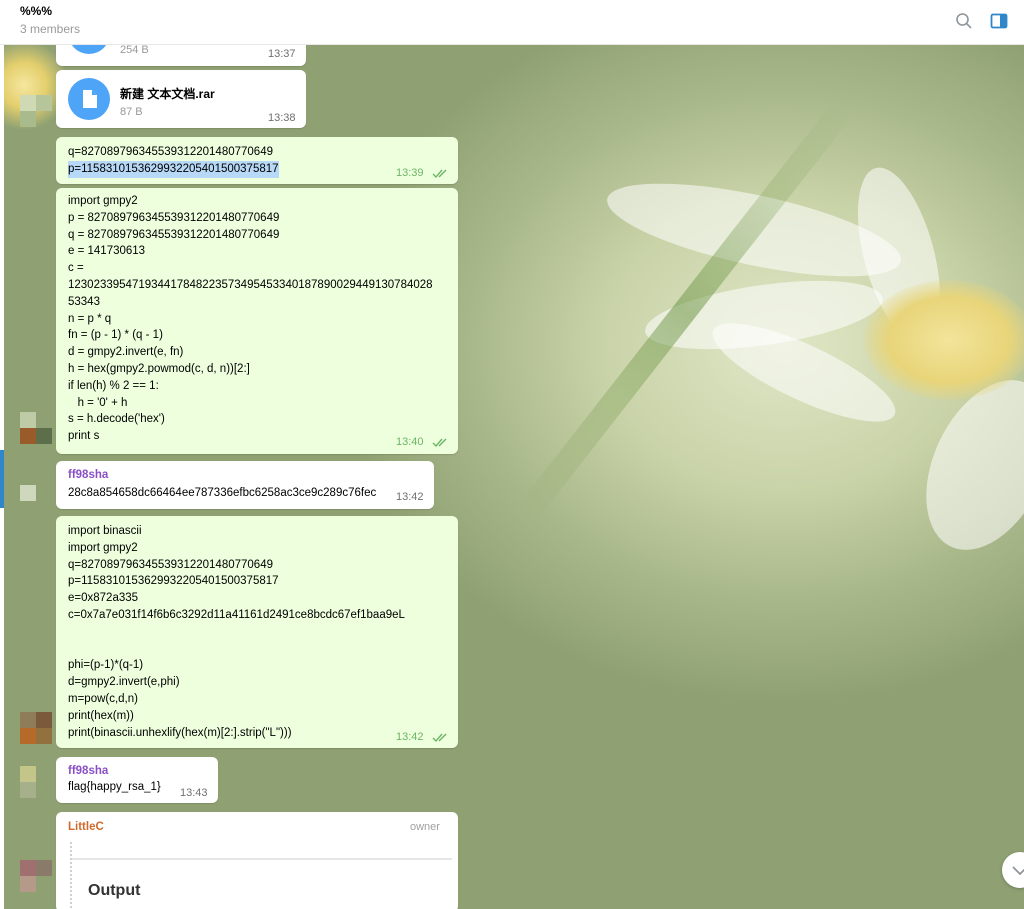  What do you see at coordinates (167, 93) in the screenshot?
I see `file-name: 新建 文本文档.rar` at bounding box center [167, 93].